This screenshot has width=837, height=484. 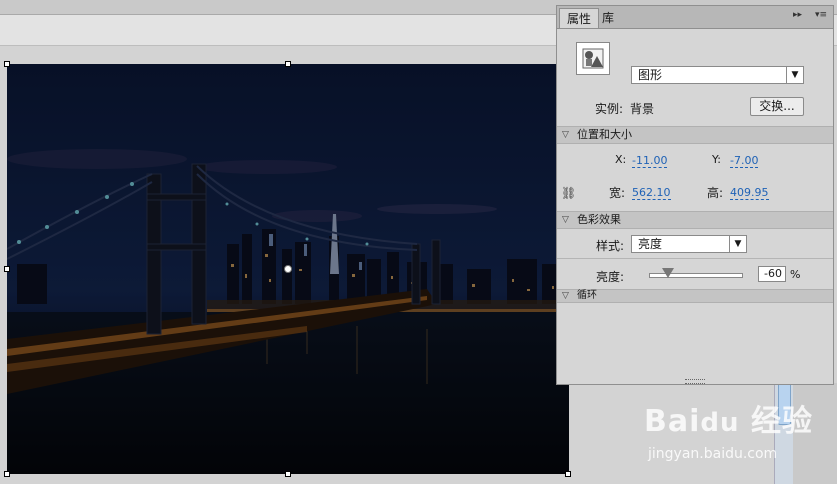 What do you see at coordinates (288, 64) in the screenshot?
I see `resize-handle-top-middle` at bounding box center [288, 64].